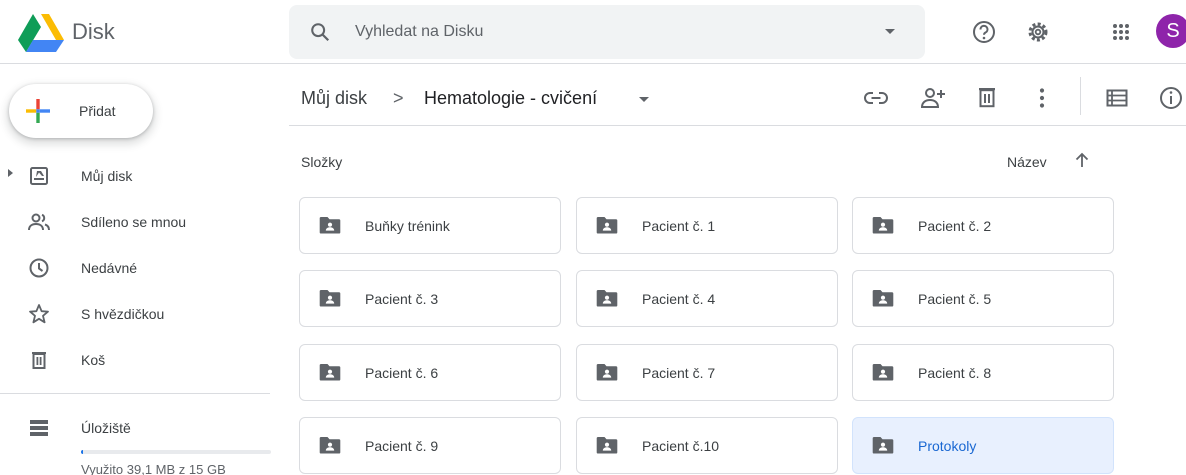 Image resolution: width=1186 pixels, height=475 pixels. I want to click on expand-arrow-icon, so click(10, 173).